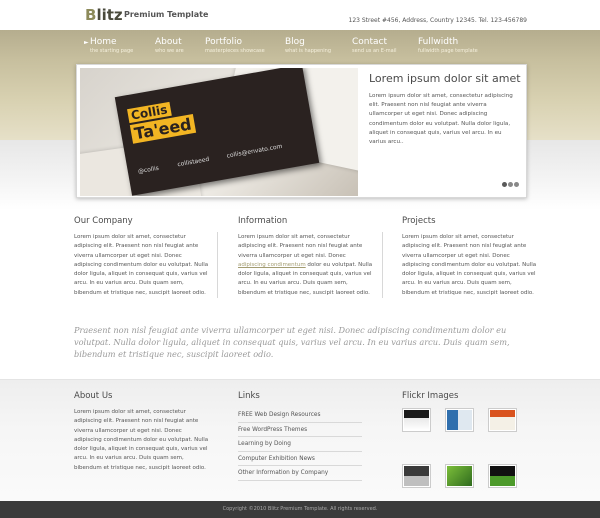 The height and width of the screenshot is (518, 600). Describe the element at coordinates (272, 265) in the screenshot. I see `inline-link: adipiscing condimentum` at that location.